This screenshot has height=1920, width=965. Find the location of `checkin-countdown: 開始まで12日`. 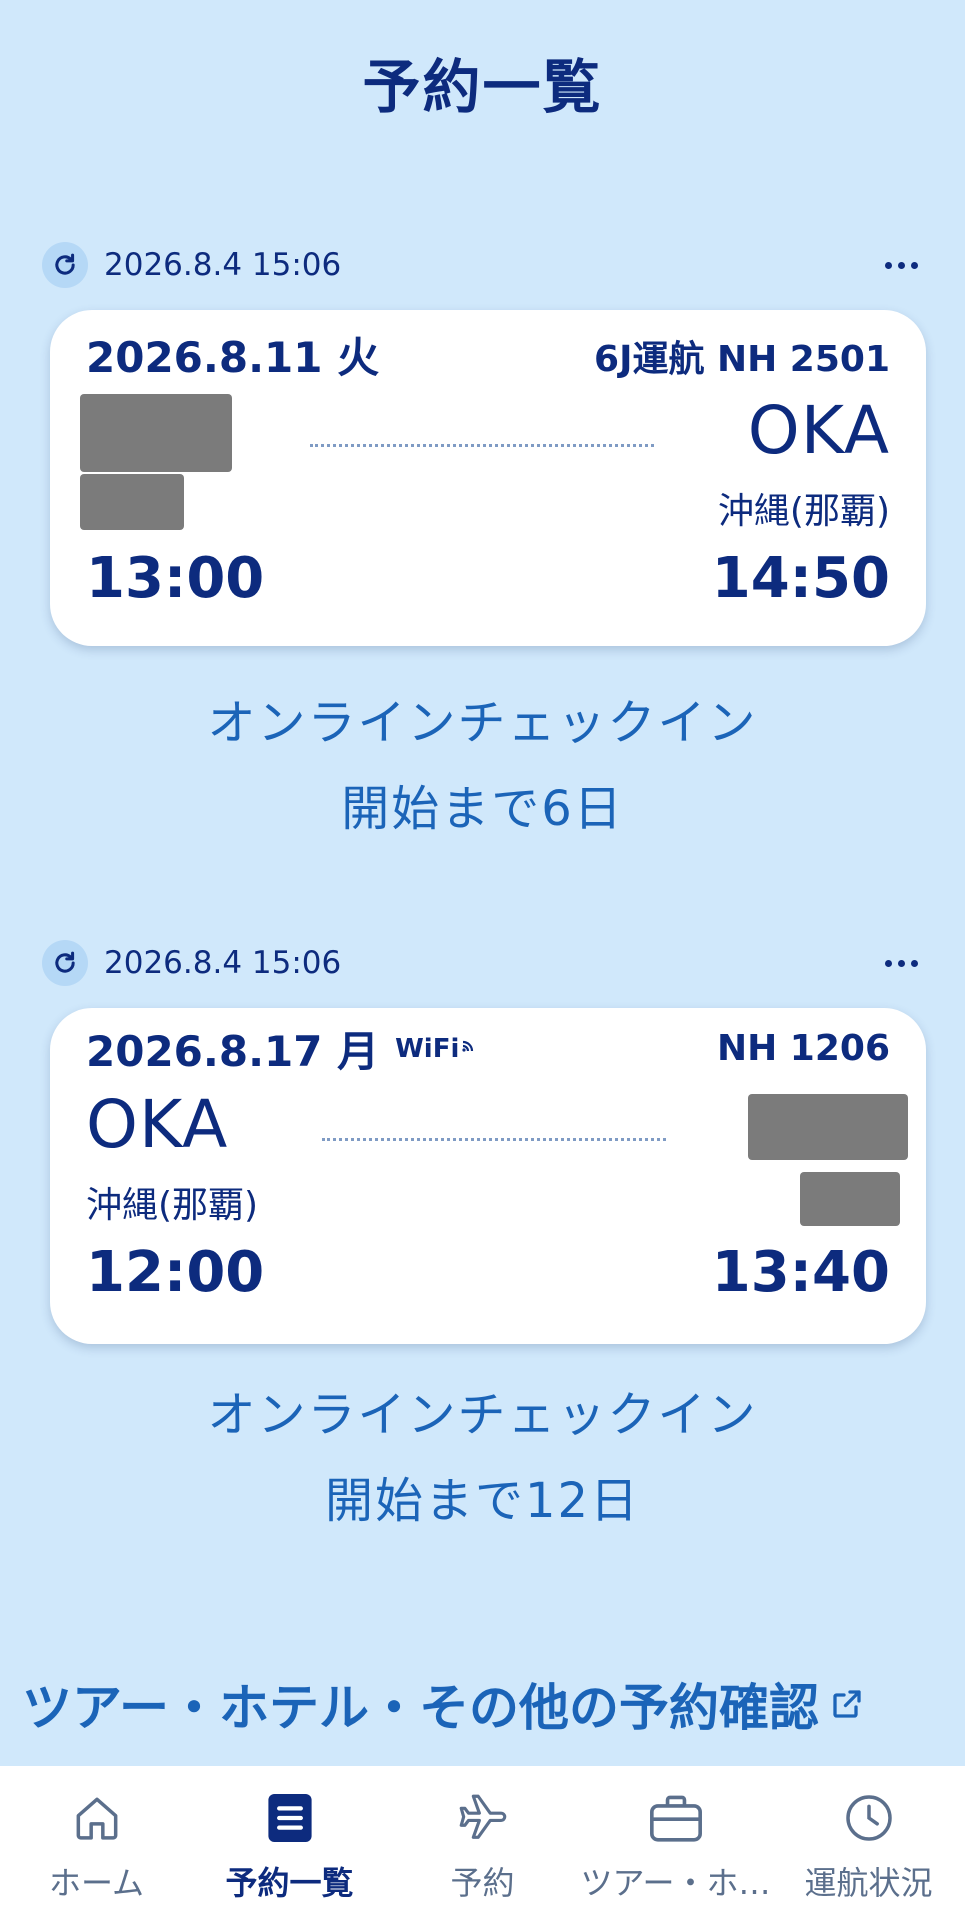

checkin-countdown: 開始まで12日 is located at coordinates (482, 1501).